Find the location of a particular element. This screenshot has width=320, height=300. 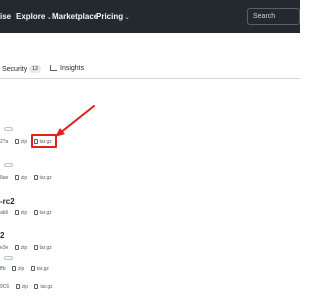

release-assets-row: 9C6 zip tar.gz is located at coordinates (26, 287).